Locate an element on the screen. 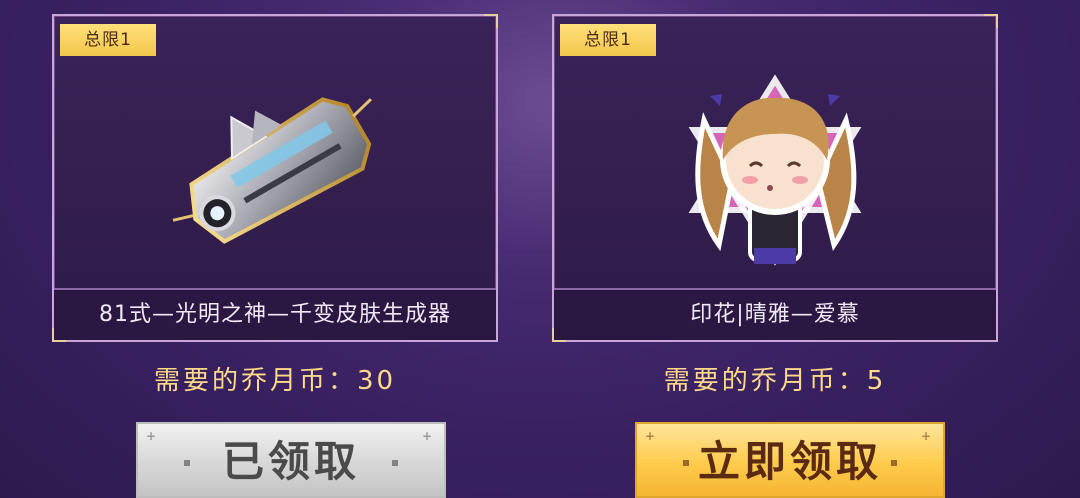 This screenshot has width=1080, height=498. button-label: 已领取 is located at coordinates (290, 461).